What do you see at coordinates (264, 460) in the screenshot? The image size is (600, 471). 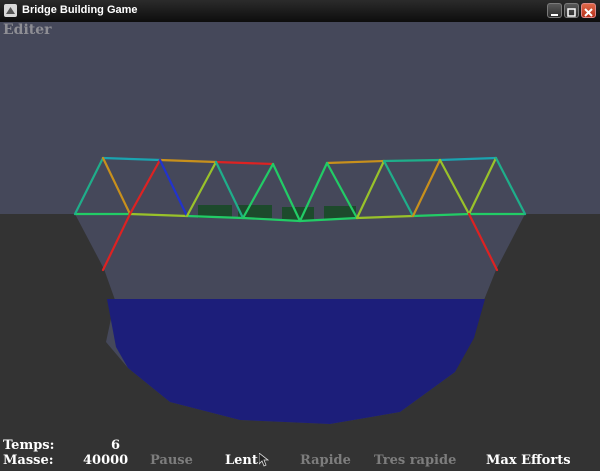 I see `mouse-cursor-icon` at bounding box center [264, 460].